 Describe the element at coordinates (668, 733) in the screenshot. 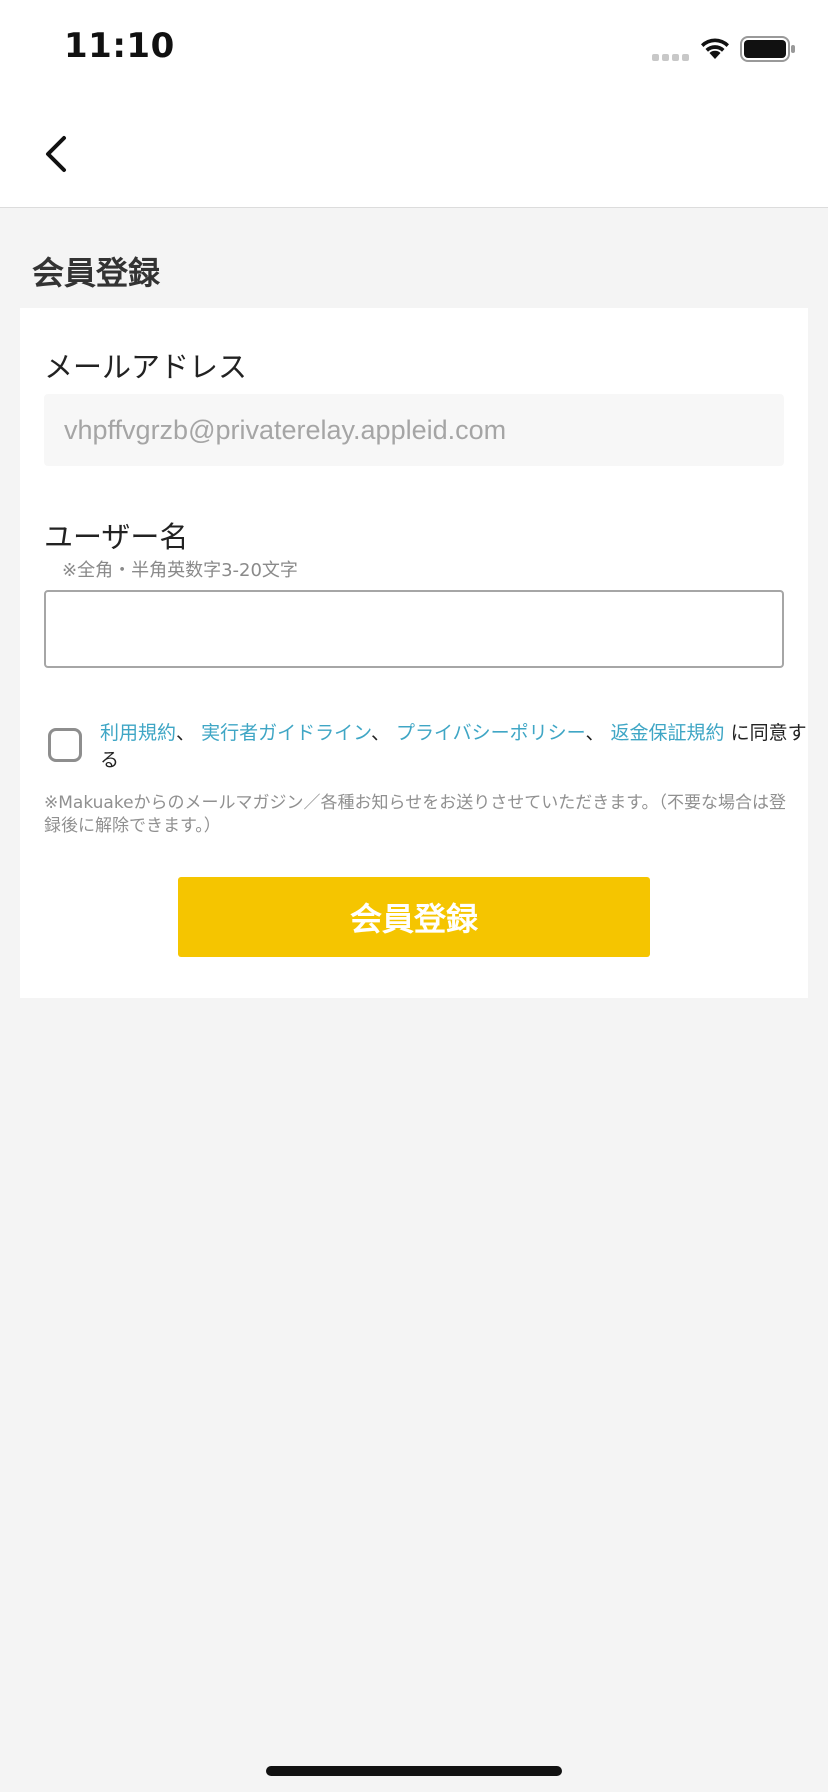

I see `refund-policy-link: 返金保証規約` at that location.